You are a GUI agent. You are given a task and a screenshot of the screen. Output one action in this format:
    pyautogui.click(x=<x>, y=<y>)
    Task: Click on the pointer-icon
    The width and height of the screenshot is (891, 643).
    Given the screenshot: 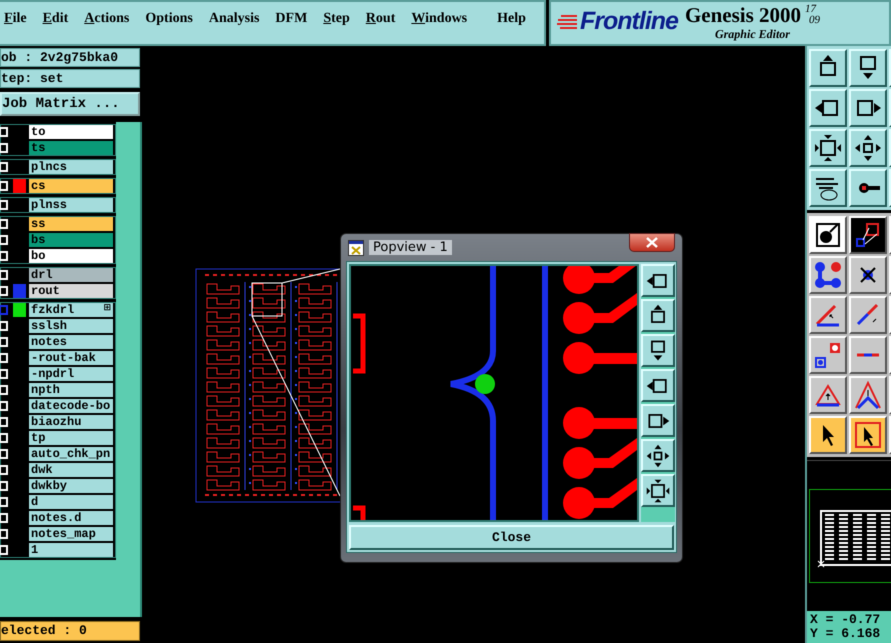 What is the action you would take?
    pyautogui.click(x=828, y=435)
    